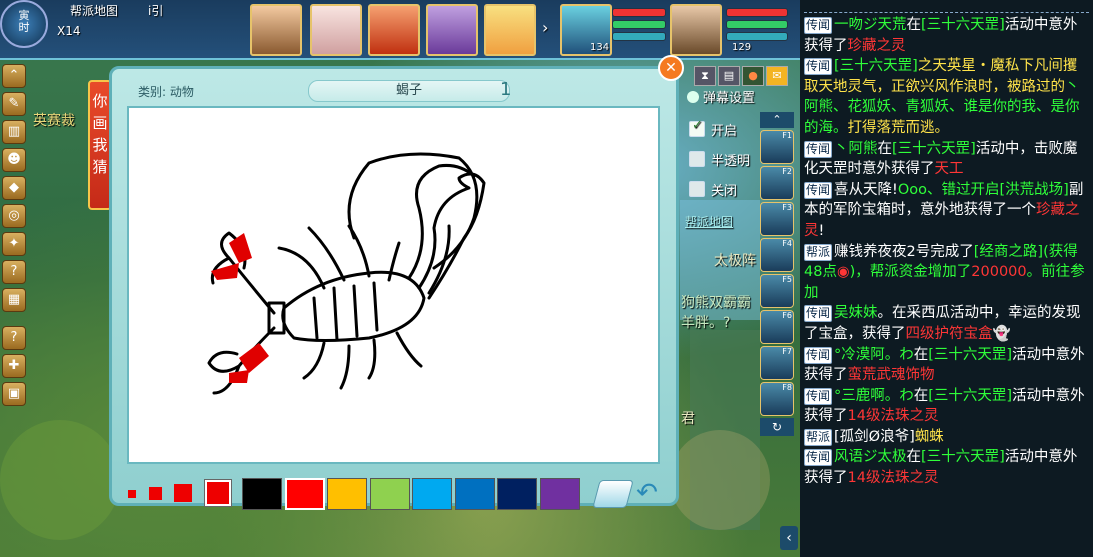 The image size is (1093, 557). I want to click on option-off: 关闭, so click(713, 189).